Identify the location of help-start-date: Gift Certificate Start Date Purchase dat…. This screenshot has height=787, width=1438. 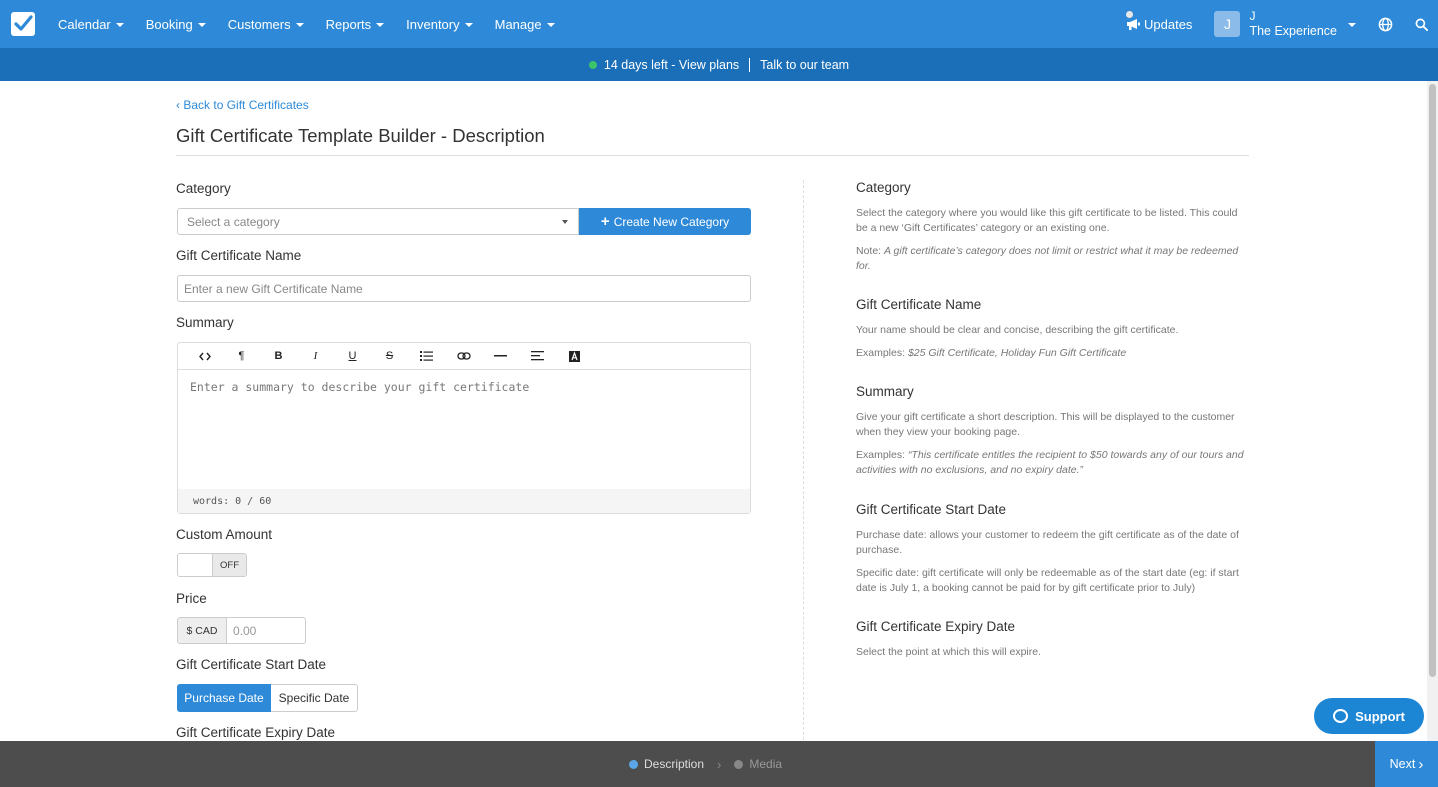
(1052, 553).